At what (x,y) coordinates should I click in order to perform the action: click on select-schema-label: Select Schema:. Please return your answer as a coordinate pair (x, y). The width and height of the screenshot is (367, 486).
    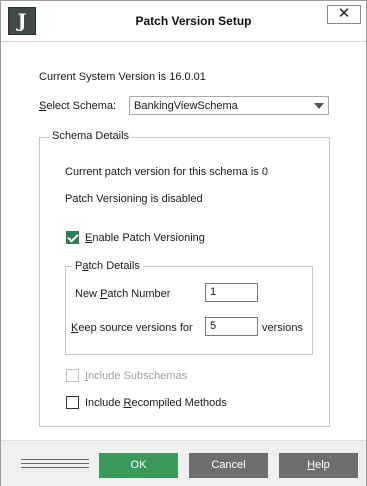
    Looking at the image, I should click on (78, 106).